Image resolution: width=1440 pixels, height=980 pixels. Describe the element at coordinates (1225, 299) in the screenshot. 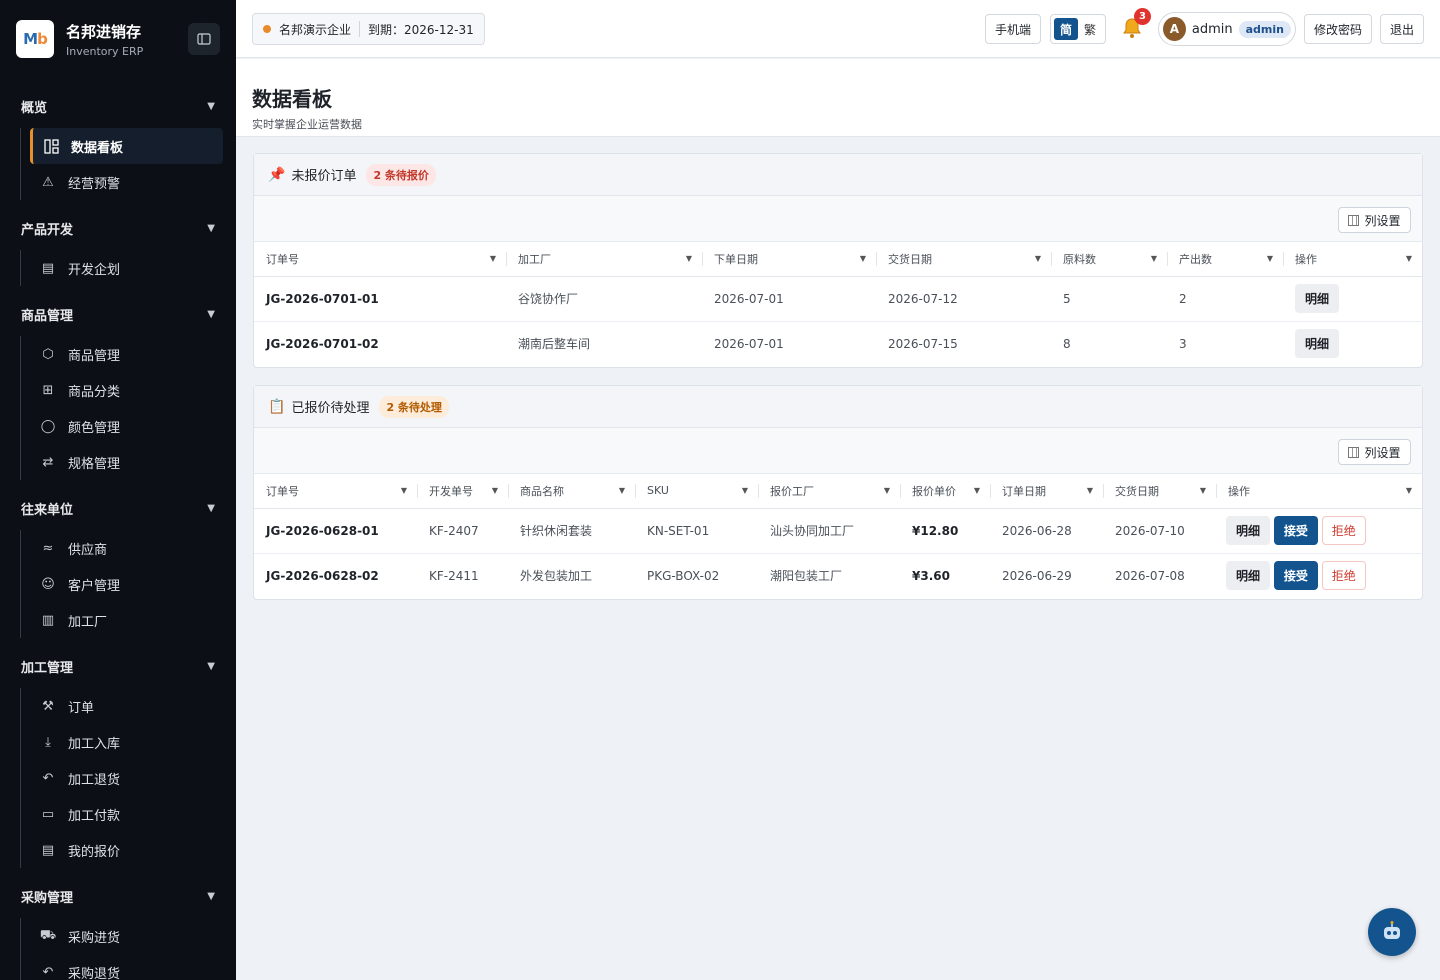

I see `output-count: 2` at that location.